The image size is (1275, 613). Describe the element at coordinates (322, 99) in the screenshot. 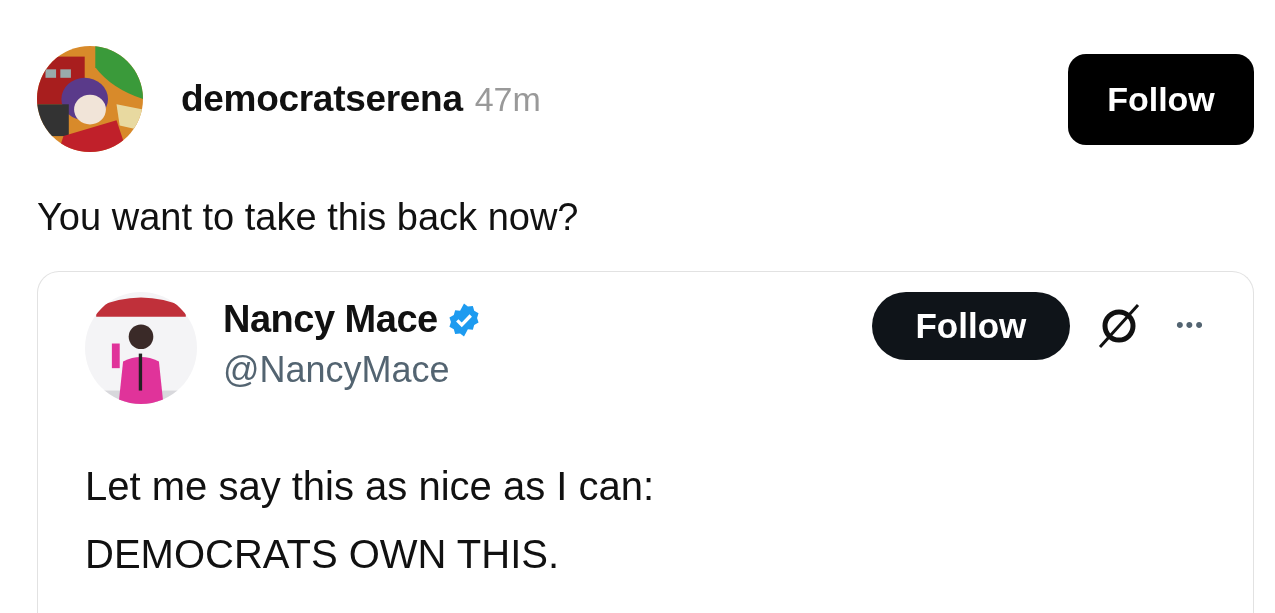

I see `username: democratserena` at that location.